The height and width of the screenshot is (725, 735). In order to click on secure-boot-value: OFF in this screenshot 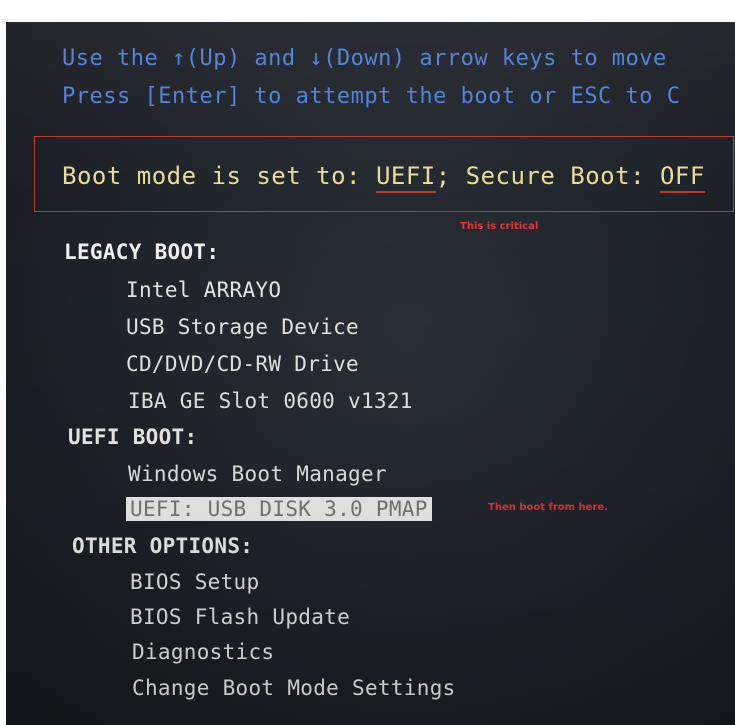, I will do `click(682, 177)`.